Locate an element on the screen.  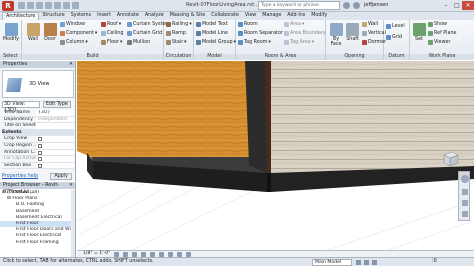
type-selector: 3D View is located at coordinates (38, 84).